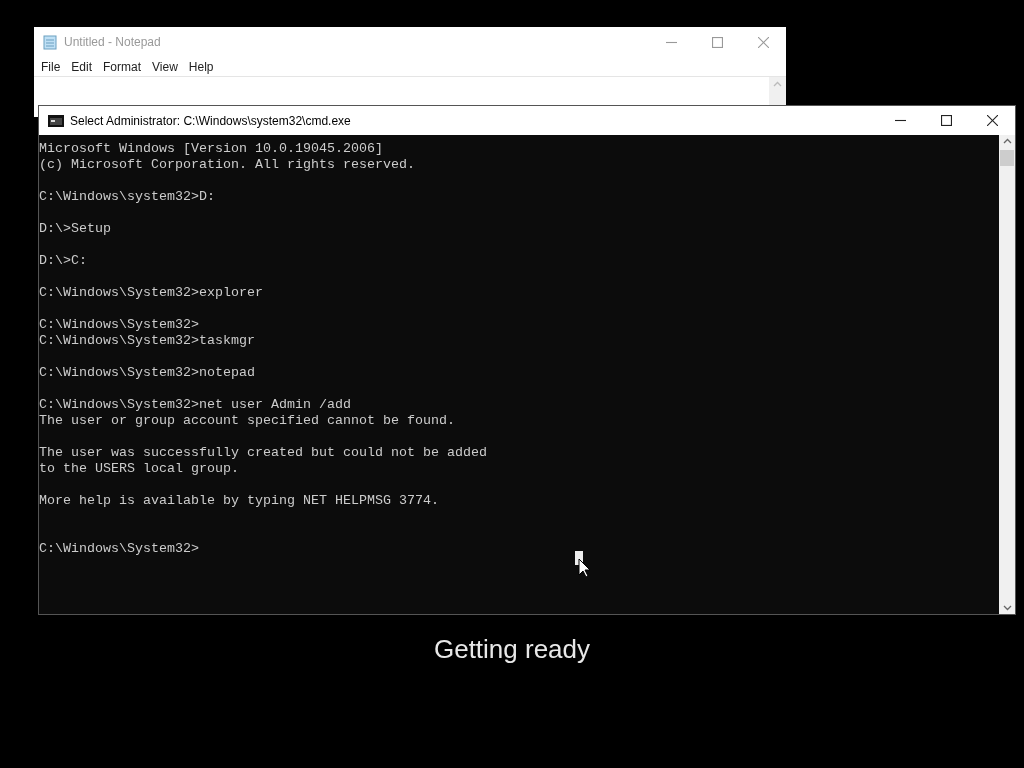  I want to click on menu-item: Format, so click(122, 66).